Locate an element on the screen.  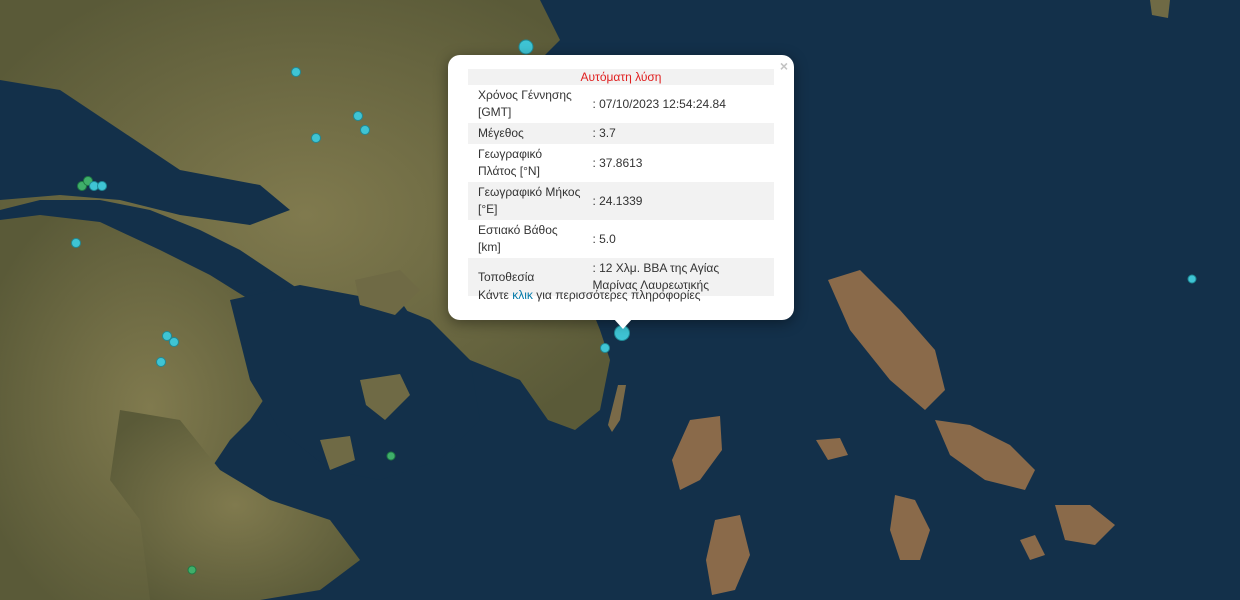
detail-label: Γεωγραφικό Πλάτος [°N] is located at coordinates (510, 162).